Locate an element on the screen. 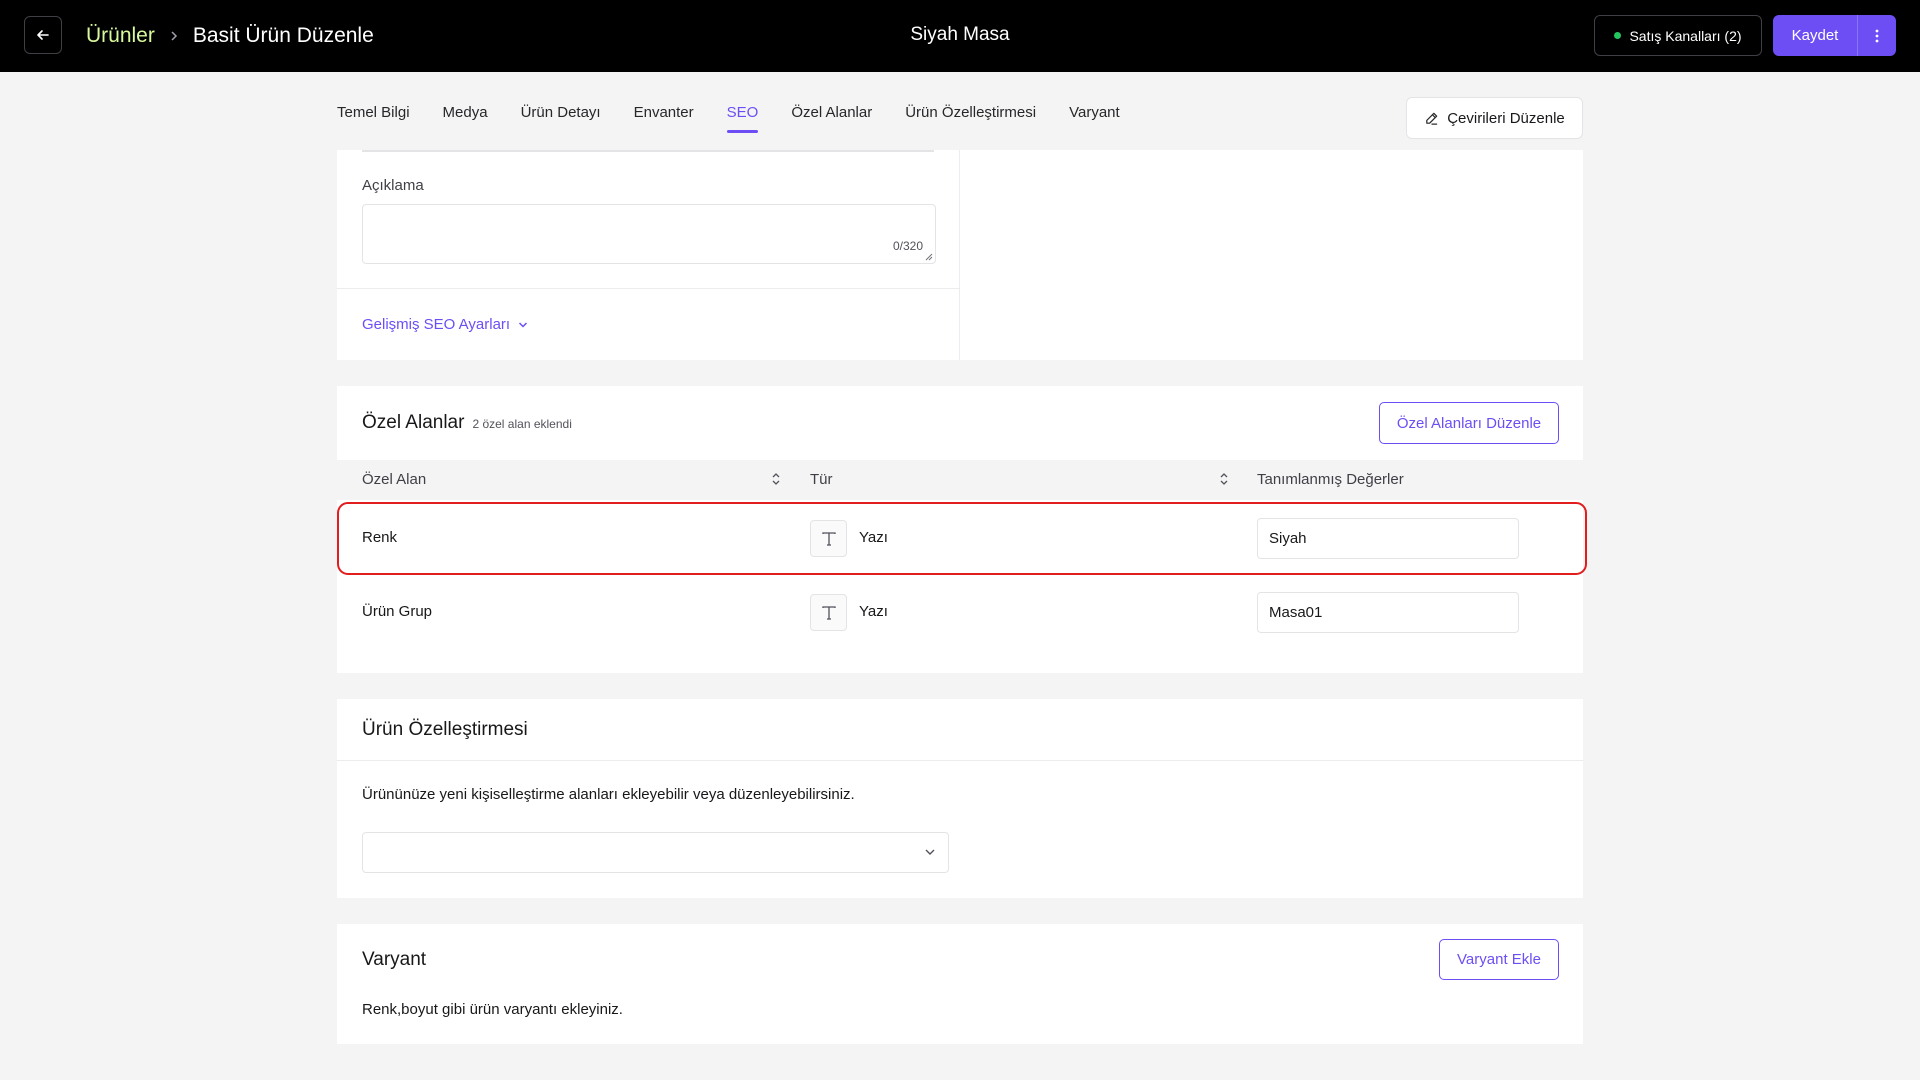 The height and width of the screenshot is (1080, 1920). tab-temel-bilgi: Temel Bilgi is located at coordinates (373, 118).